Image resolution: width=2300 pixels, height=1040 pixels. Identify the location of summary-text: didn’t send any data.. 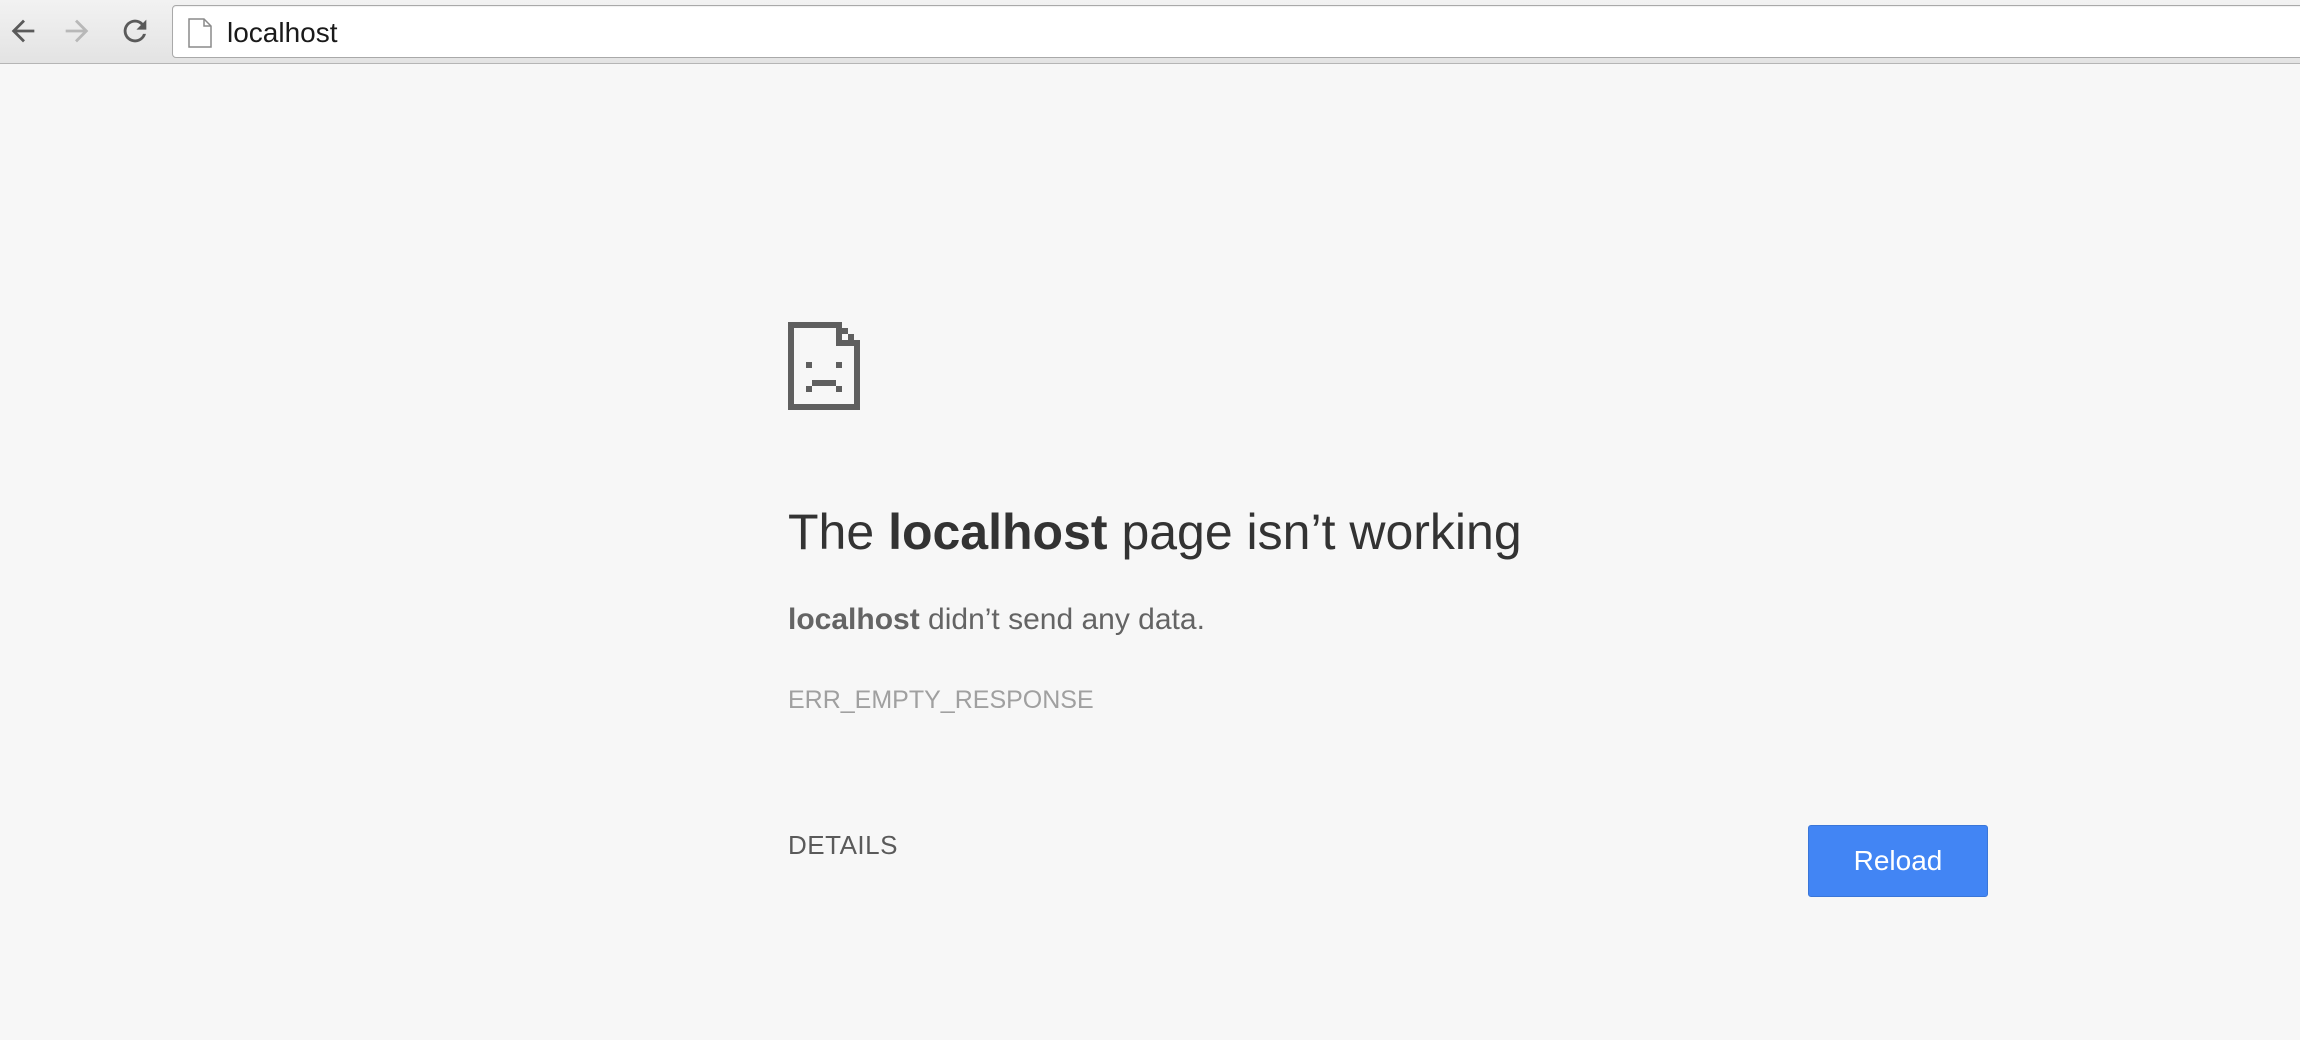
(1062, 619).